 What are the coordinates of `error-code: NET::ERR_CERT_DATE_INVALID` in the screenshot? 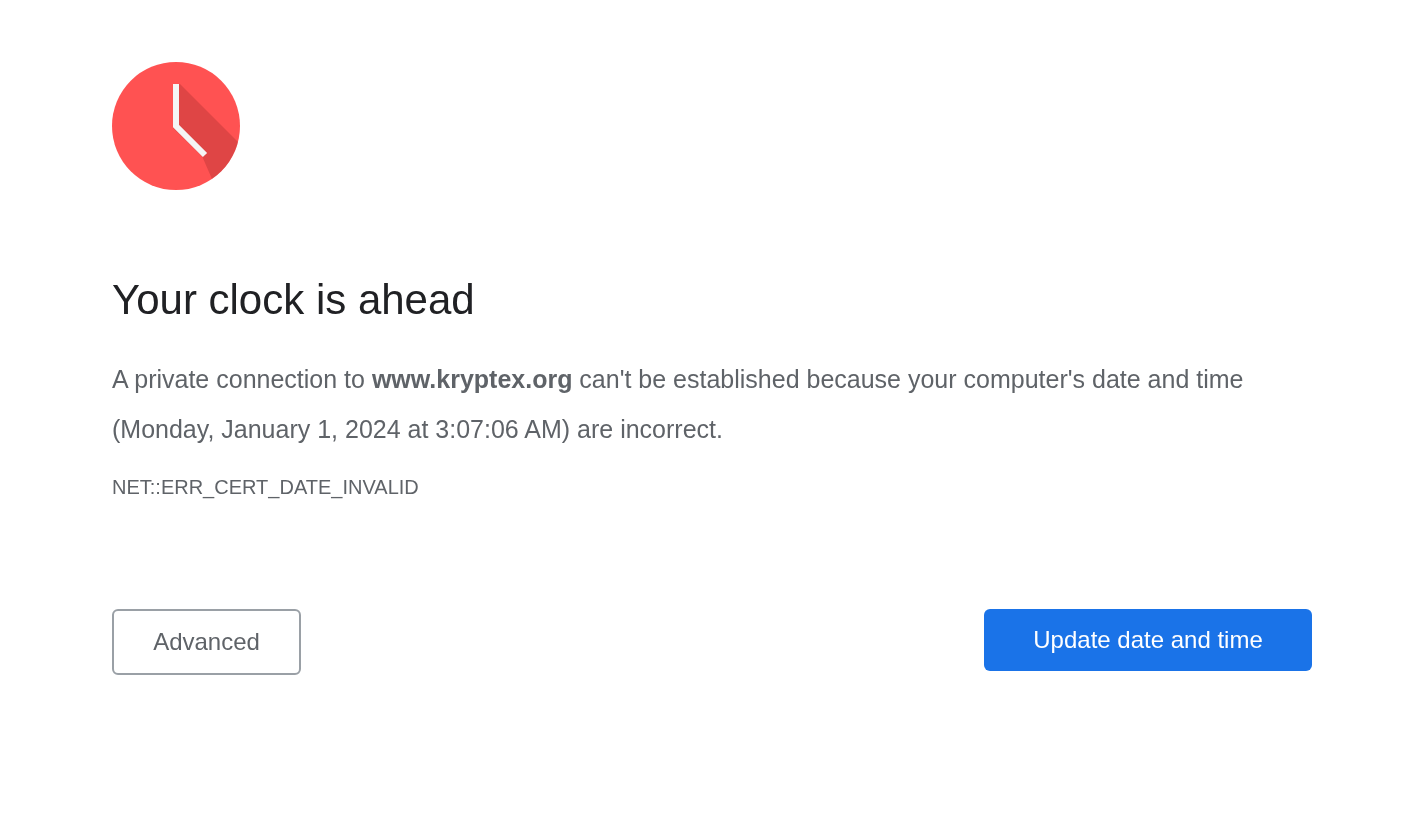 It's located at (265, 487).